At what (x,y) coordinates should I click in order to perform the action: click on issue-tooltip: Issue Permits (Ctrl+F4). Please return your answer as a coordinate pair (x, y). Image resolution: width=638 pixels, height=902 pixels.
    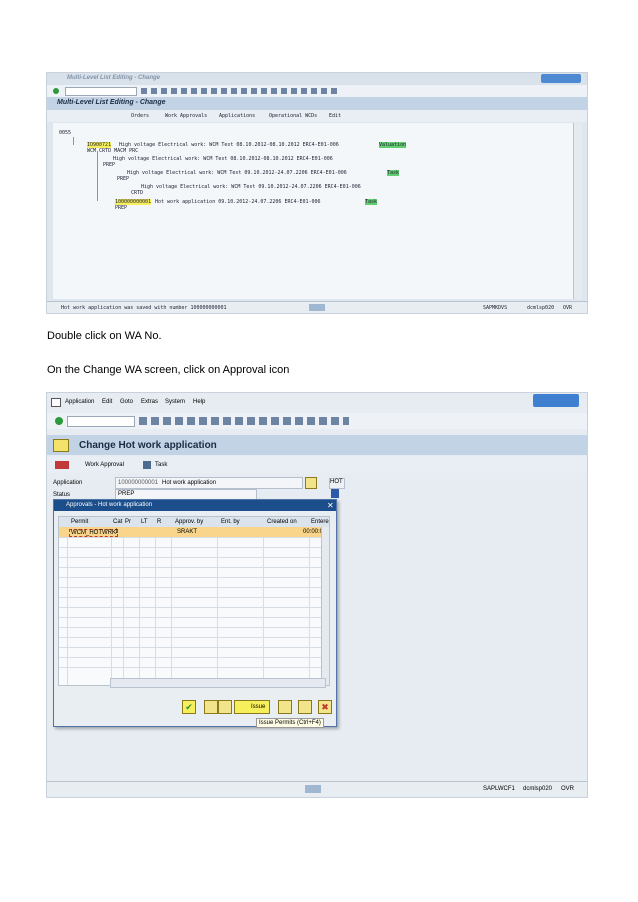
    Looking at the image, I should click on (290, 723).